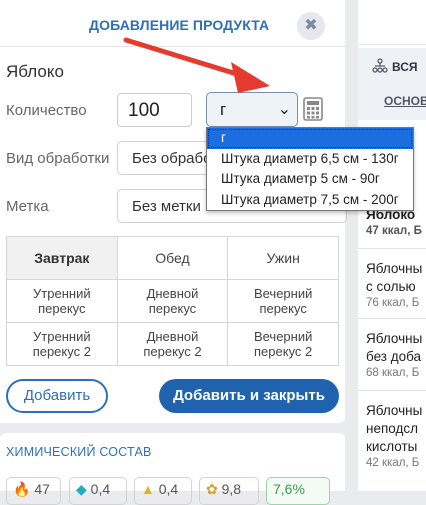 This screenshot has height=505, width=426. I want to click on protein-badge: ◆ 0,4, so click(98, 491).